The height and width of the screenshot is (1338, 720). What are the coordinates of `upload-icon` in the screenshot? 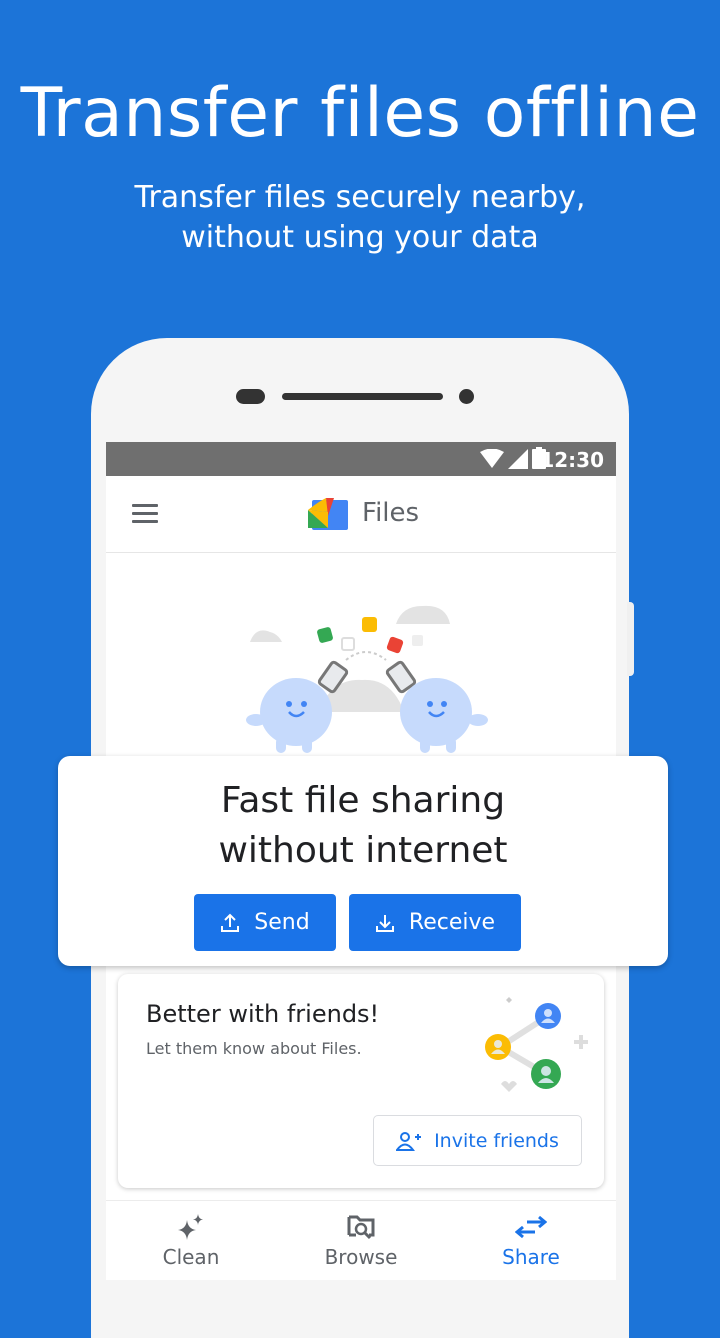 It's located at (230, 922).